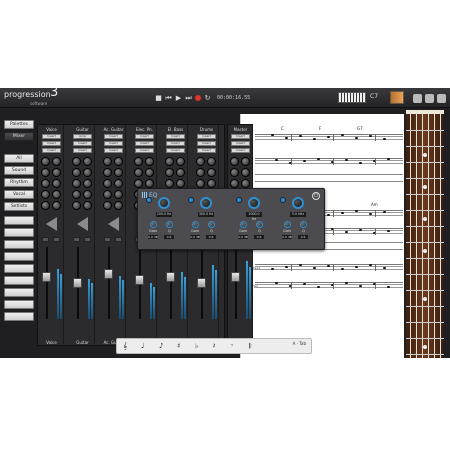 The image size is (450, 450). What do you see at coordinates (168, 98) in the screenshot?
I see `rewind-icon: ⏮` at bounding box center [168, 98].